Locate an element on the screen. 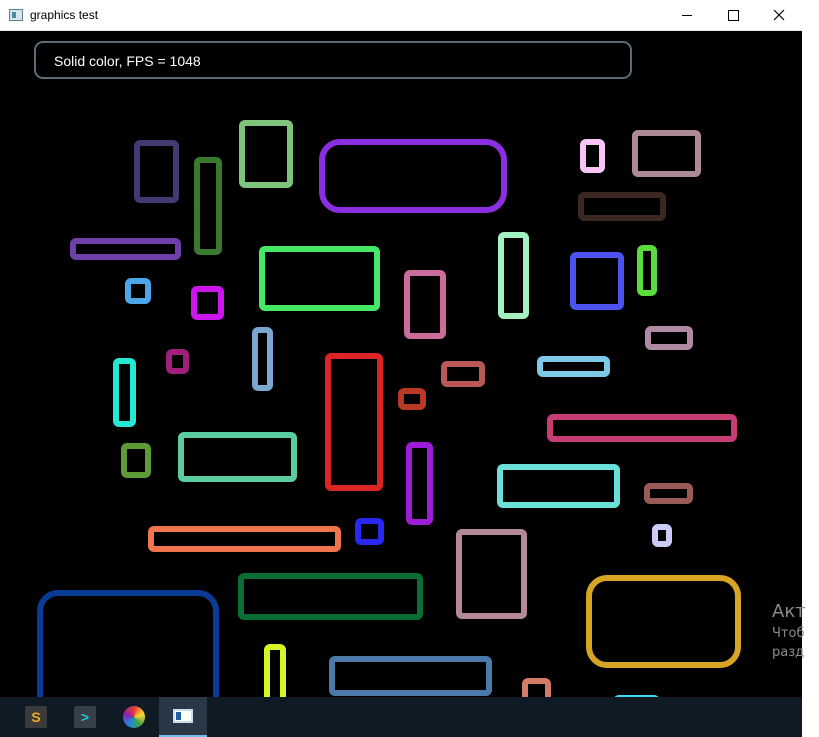 This screenshot has width=819, height=737. close-button is located at coordinates (779, 15).